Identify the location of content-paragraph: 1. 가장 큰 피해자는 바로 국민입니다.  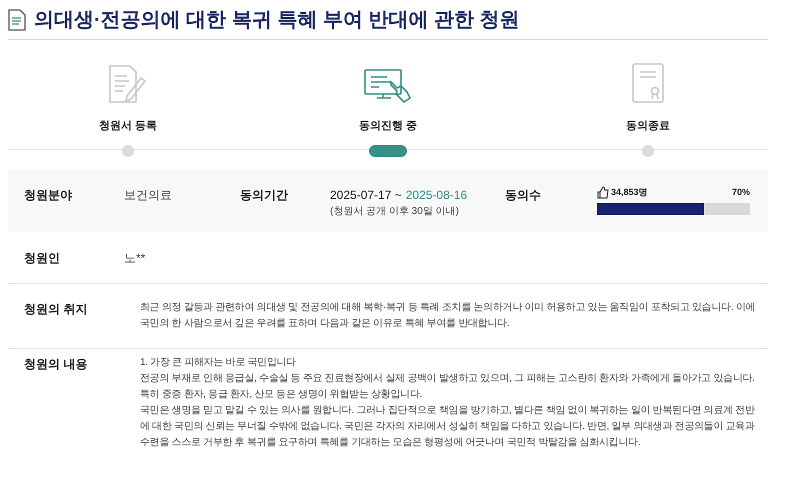
(218, 363).